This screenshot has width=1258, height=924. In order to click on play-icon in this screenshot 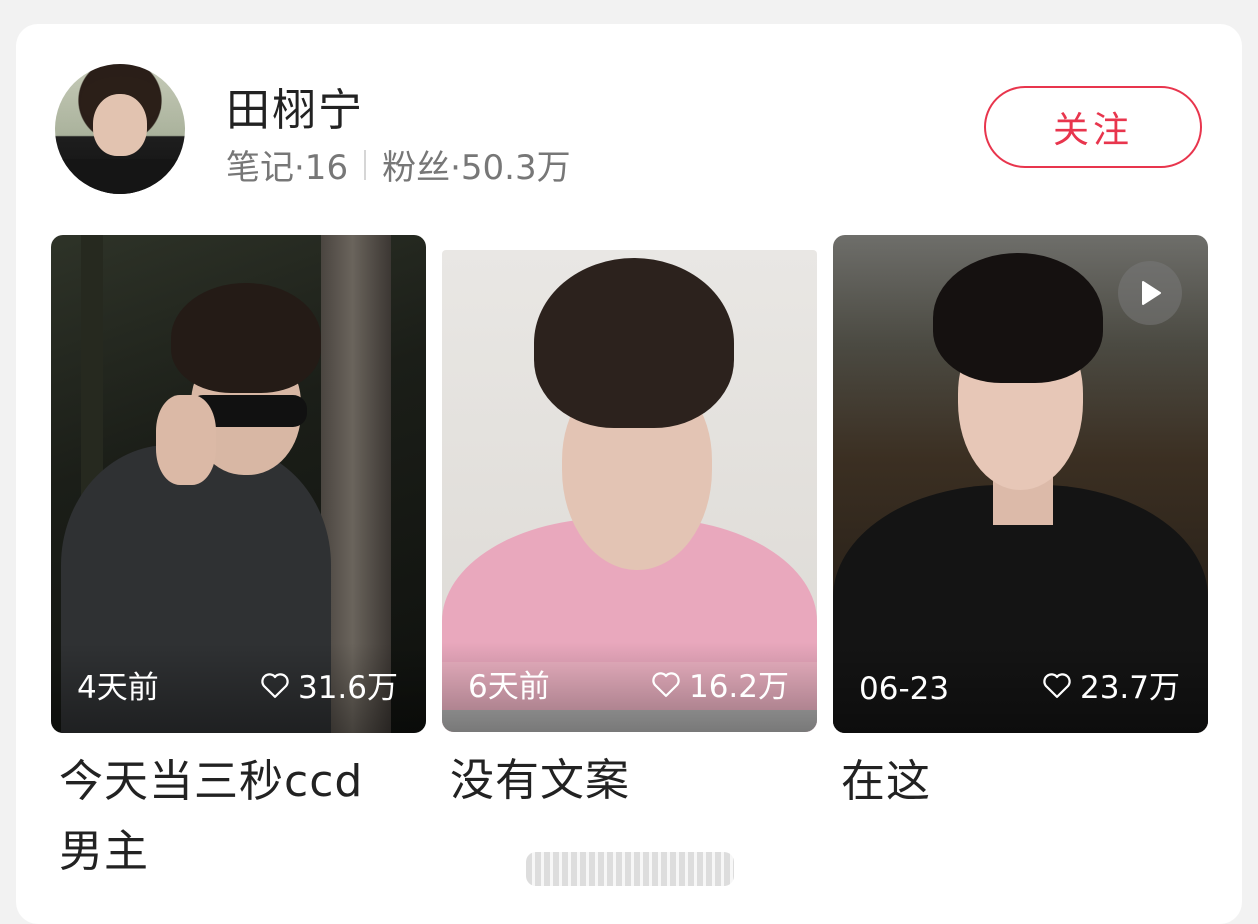, I will do `click(1151, 293)`.